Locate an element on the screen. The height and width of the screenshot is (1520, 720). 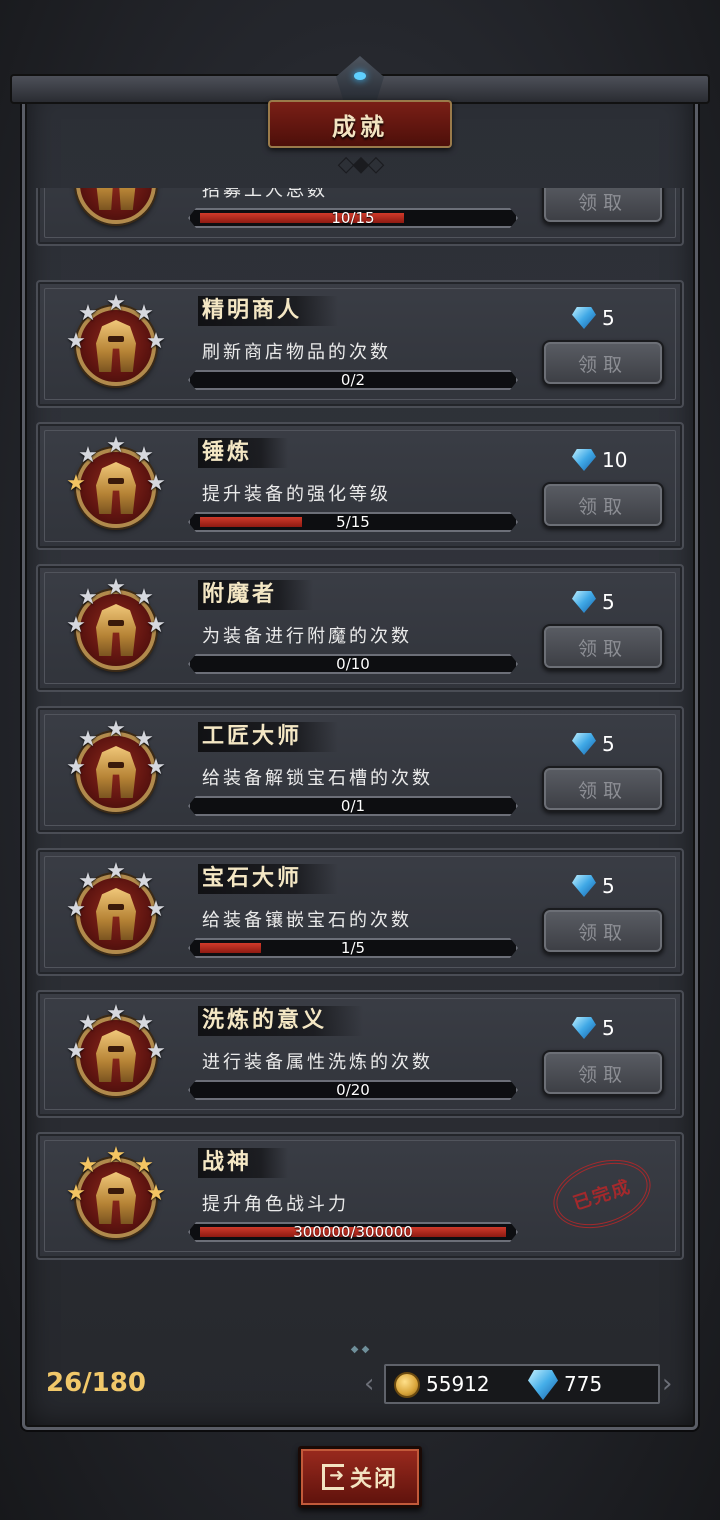
crest-eye-icon is located at coordinates (360, 76).